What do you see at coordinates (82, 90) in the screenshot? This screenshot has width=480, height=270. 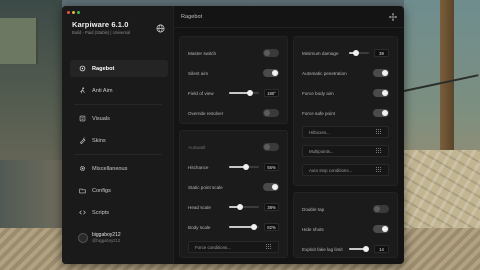 I see `running-figure-icon` at bounding box center [82, 90].